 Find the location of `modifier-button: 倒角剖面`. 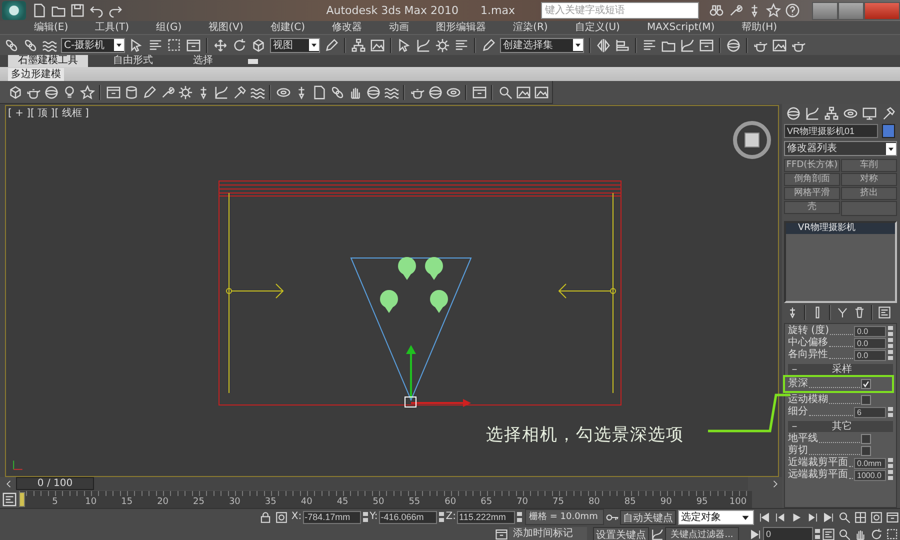

modifier-button: 倒角剖面 is located at coordinates (812, 179).